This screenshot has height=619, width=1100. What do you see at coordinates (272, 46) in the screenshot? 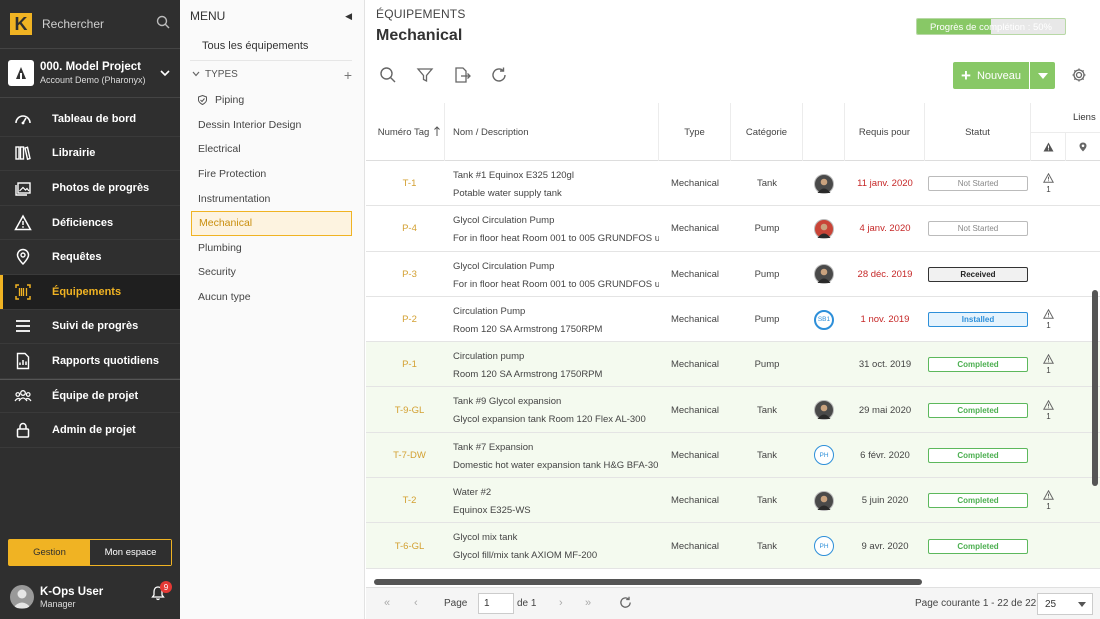
I see `menu-item-all-equipment: Tous les équipements` at bounding box center [272, 46].